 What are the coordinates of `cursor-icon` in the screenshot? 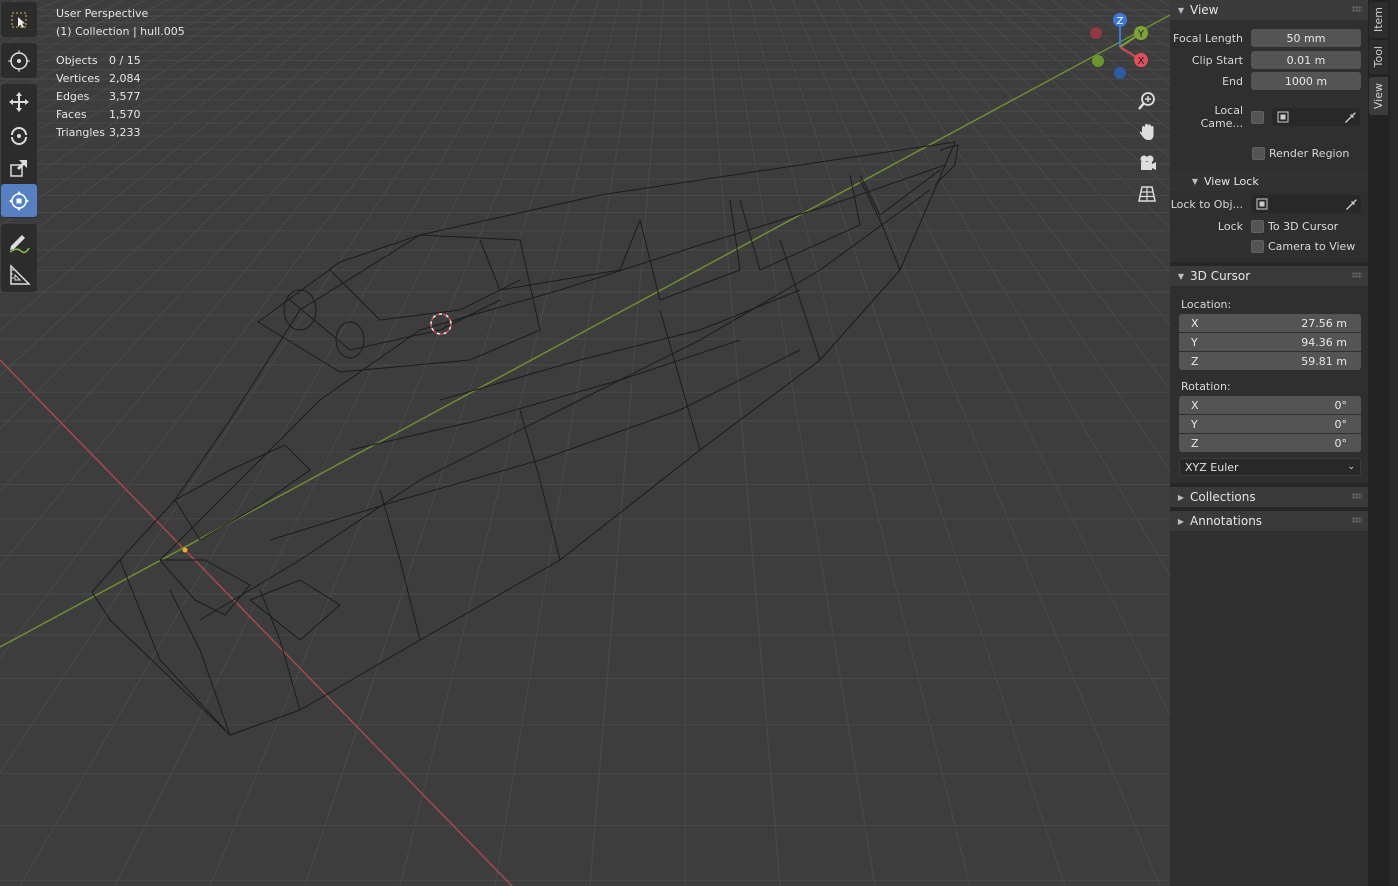 It's located at (19, 60).